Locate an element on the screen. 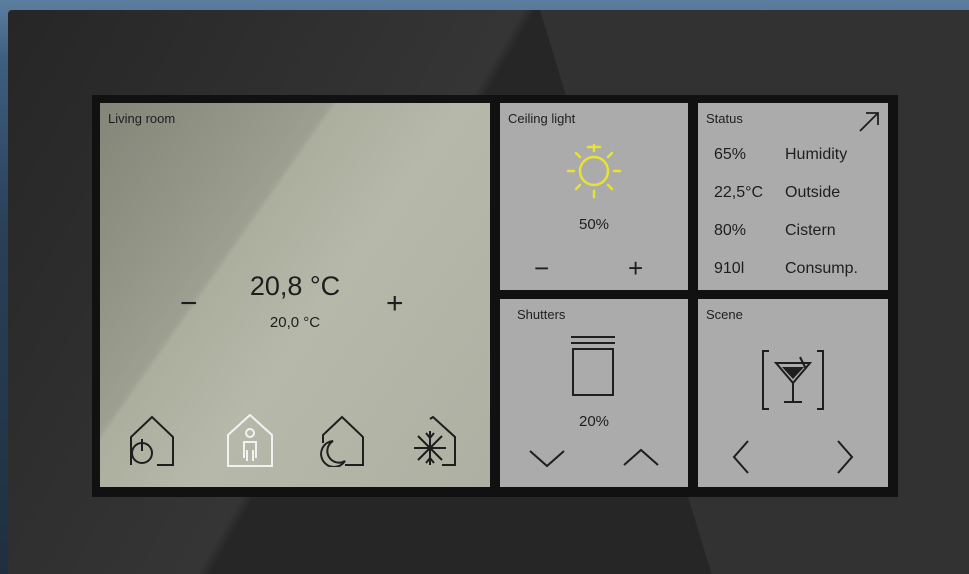  light-decrease-button: − is located at coordinates (541, 268).